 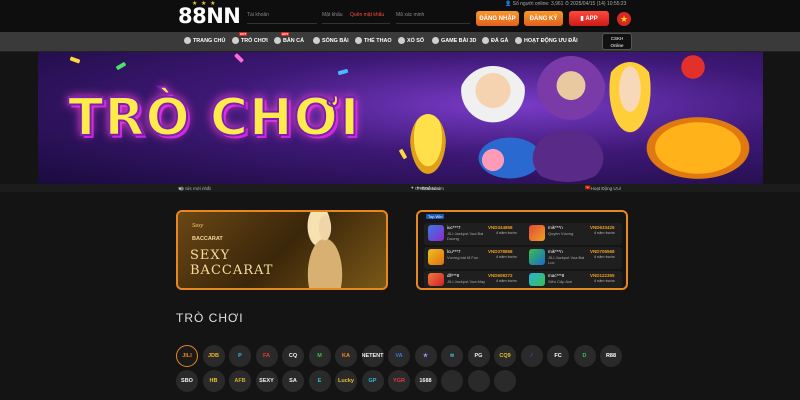 I want to click on nav-games: HOT TRÒ CHƠI, so click(x=250, y=38).